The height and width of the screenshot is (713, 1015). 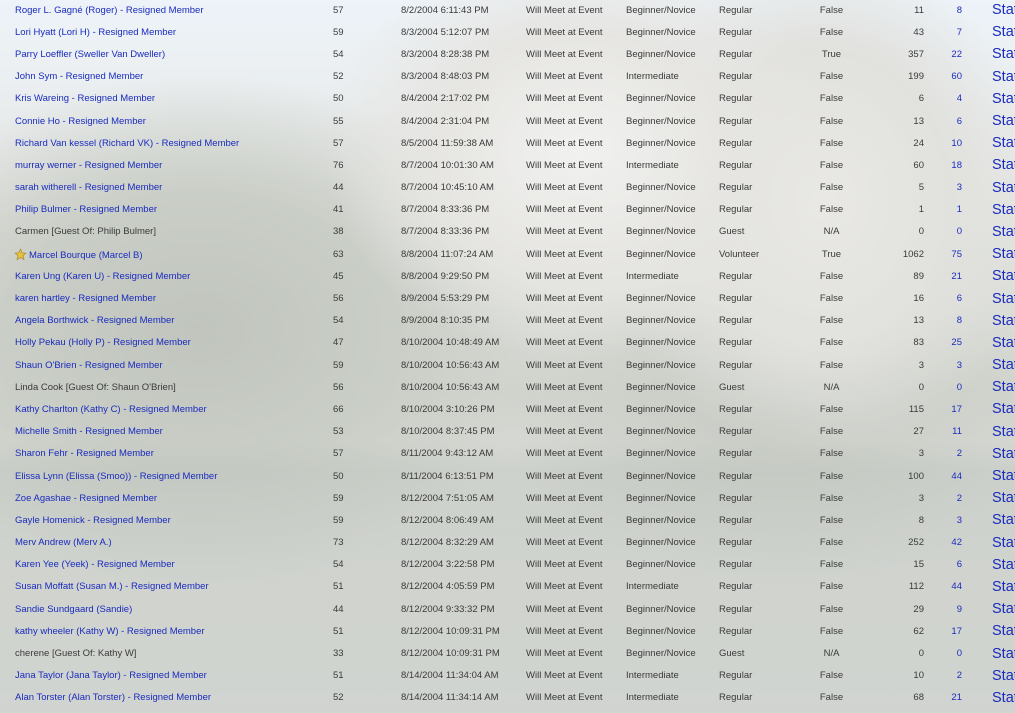 What do you see at coordinates (85, 98) in the screenshot?
I see `member-name-link: Kris Wareing - Resigned Member` at bounding box center [85, 98].